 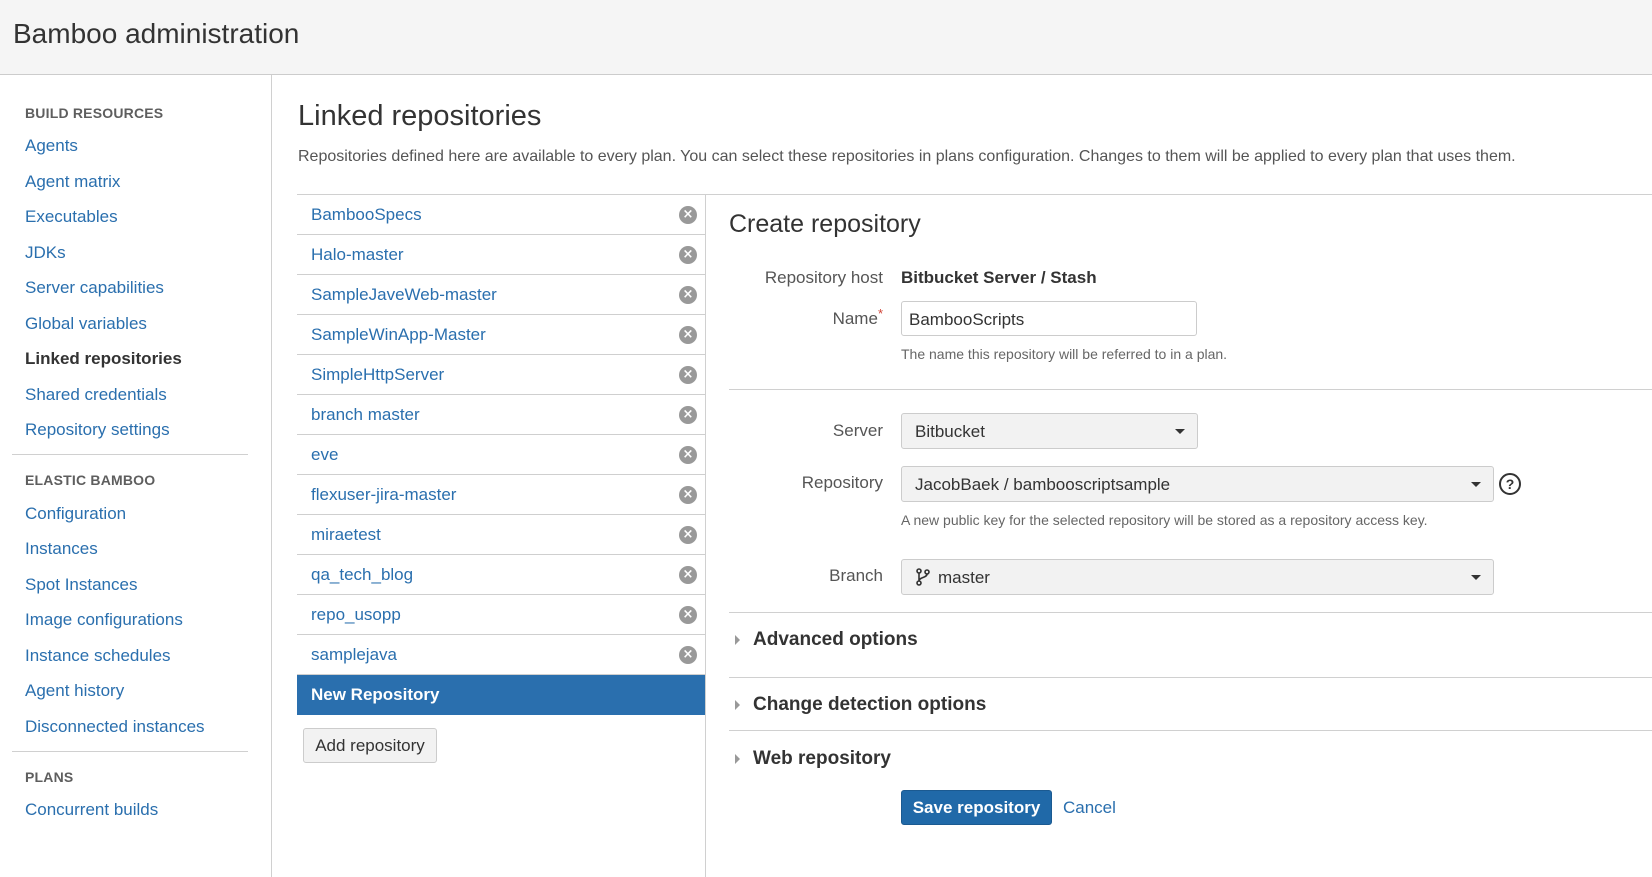 I want to click on list-item: flexuser-jira-master ×, so click(x=501, y=495).